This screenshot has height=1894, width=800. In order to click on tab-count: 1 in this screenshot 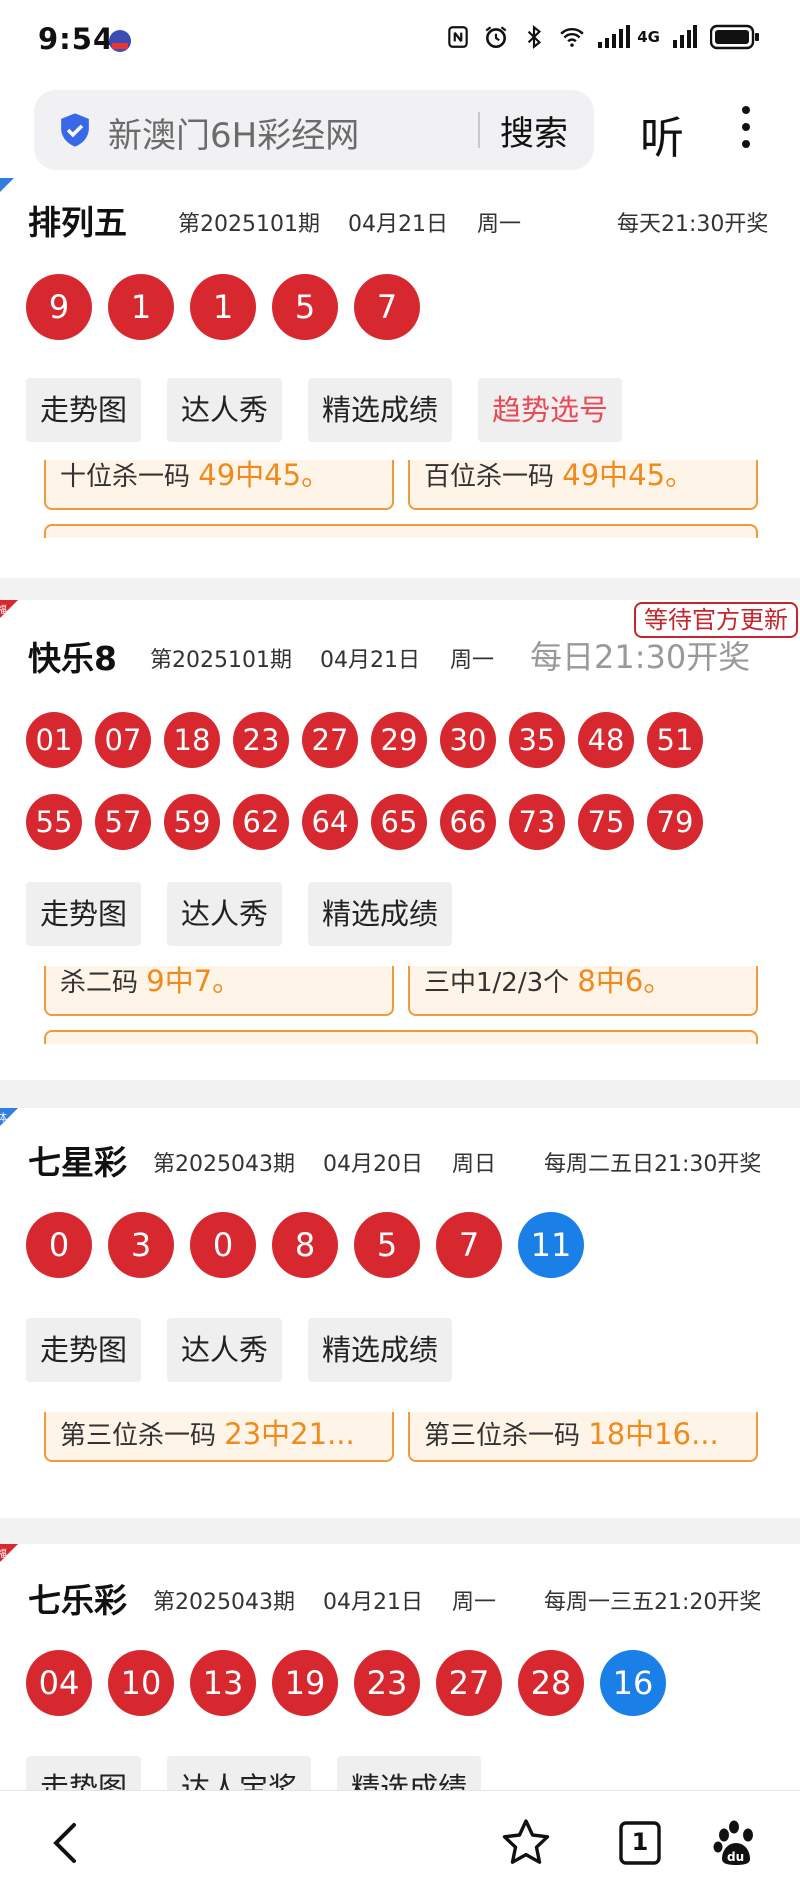, I will do `click(640, 1842)`.